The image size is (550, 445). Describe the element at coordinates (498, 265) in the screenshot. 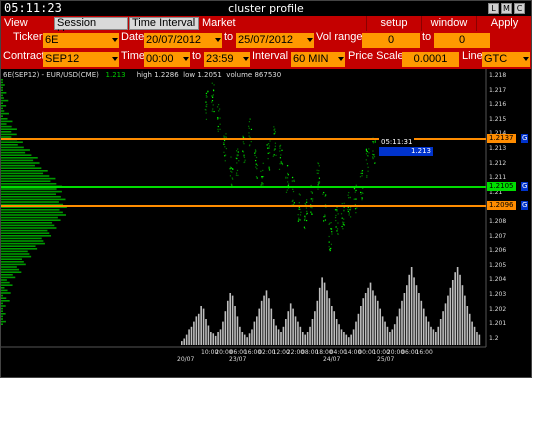

I see `y-tick-label: 1.205` at that location.